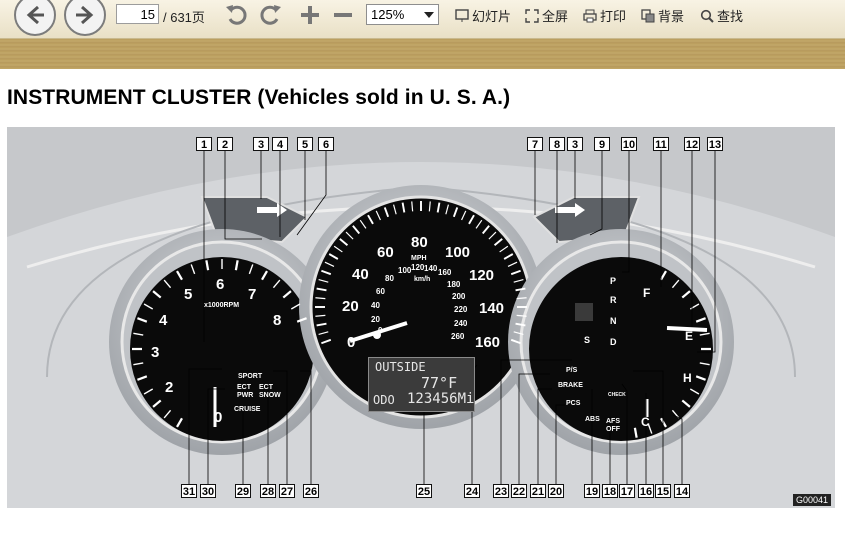  Describe the element at coordinates (389, 278) in the screenshot. I see `kmh-number-80: 80` at that location.